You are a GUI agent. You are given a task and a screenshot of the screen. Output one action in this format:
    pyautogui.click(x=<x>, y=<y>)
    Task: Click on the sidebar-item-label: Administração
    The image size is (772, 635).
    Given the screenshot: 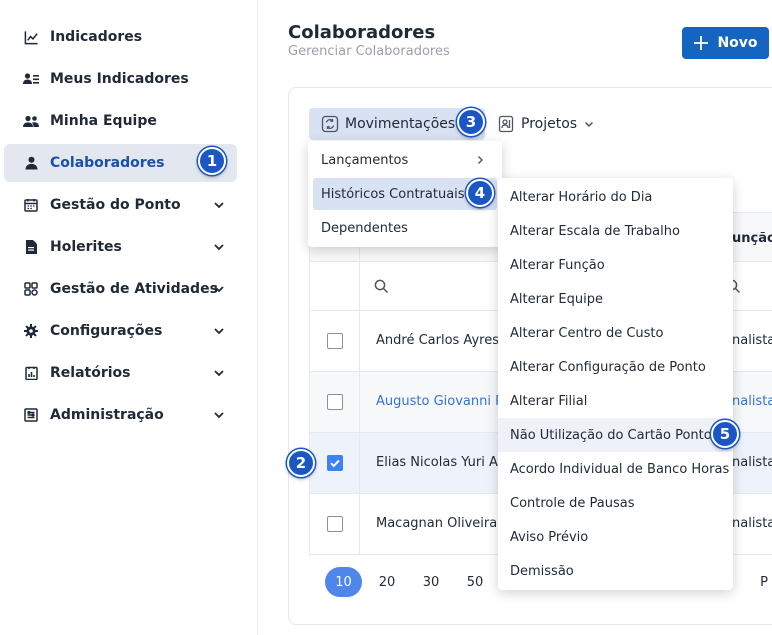 What is the action you would take?
    pyautogui.click(x=107, y=415)
    